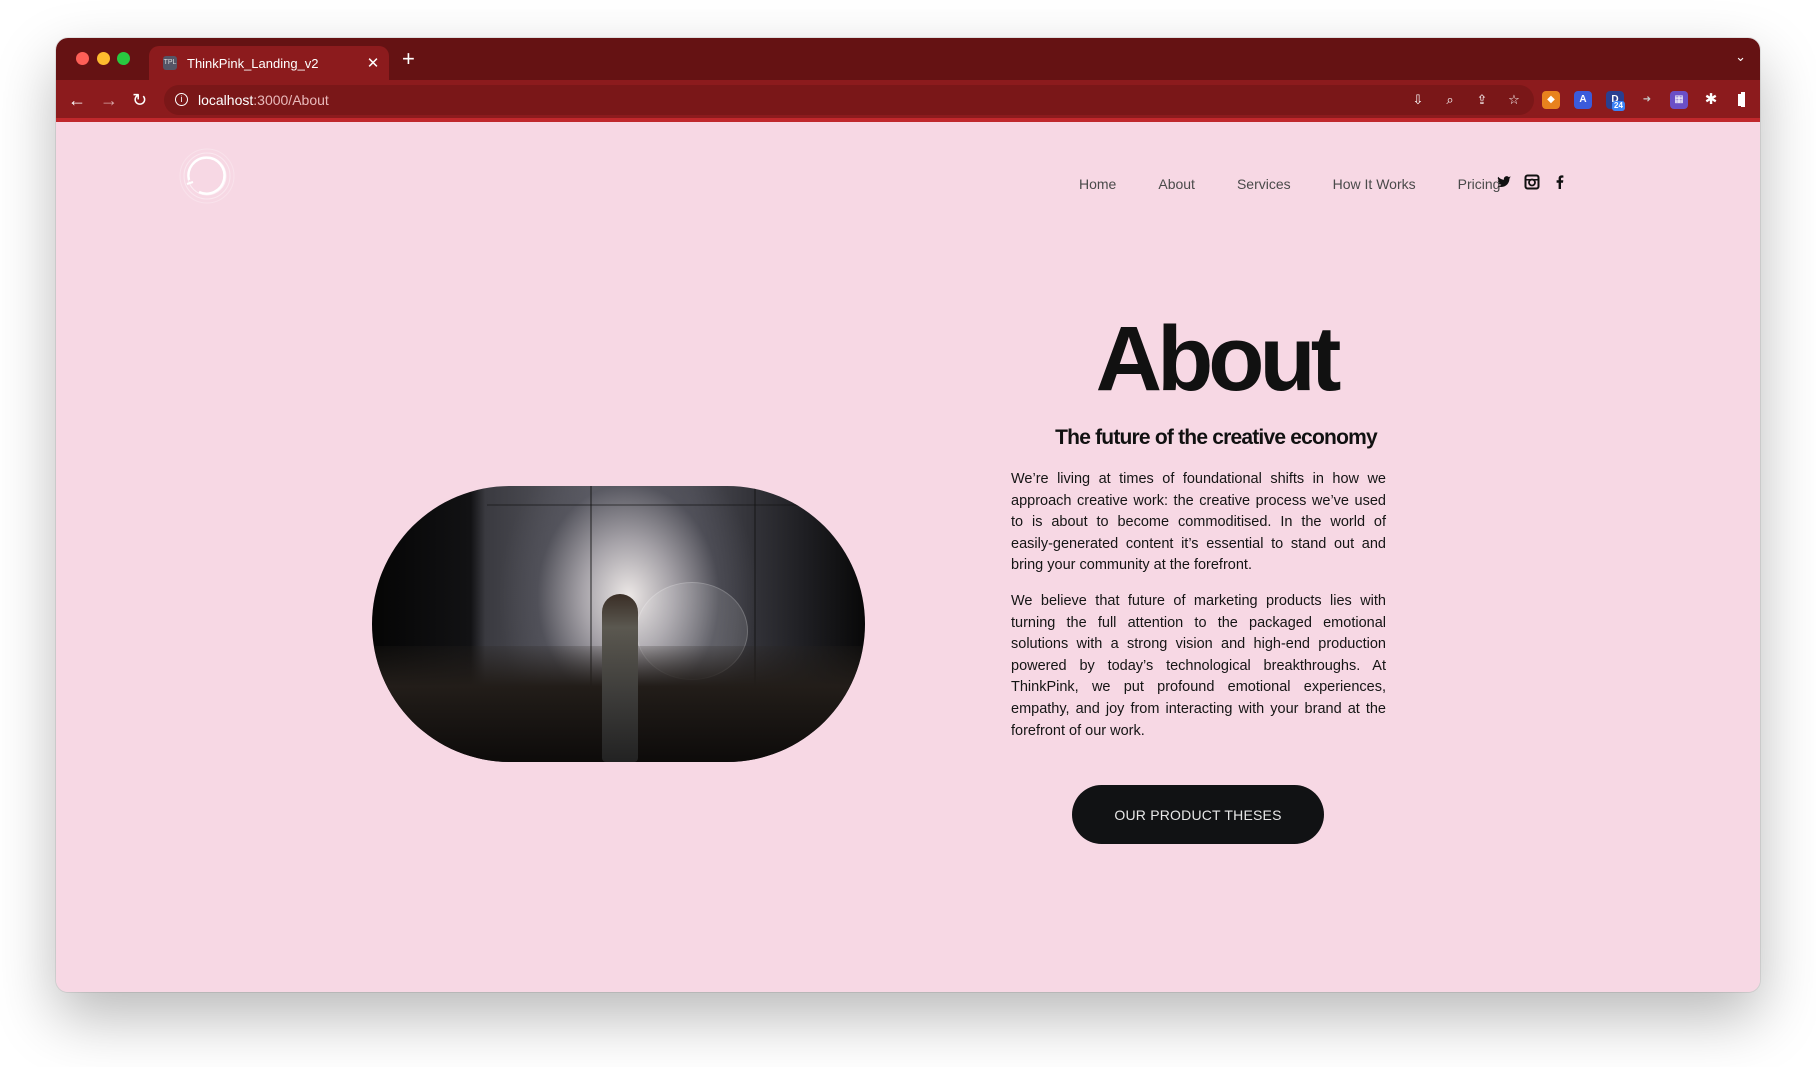  Describe the element at coordinates (82, 58) in the screenshot. I see `close-window-button` at that location.